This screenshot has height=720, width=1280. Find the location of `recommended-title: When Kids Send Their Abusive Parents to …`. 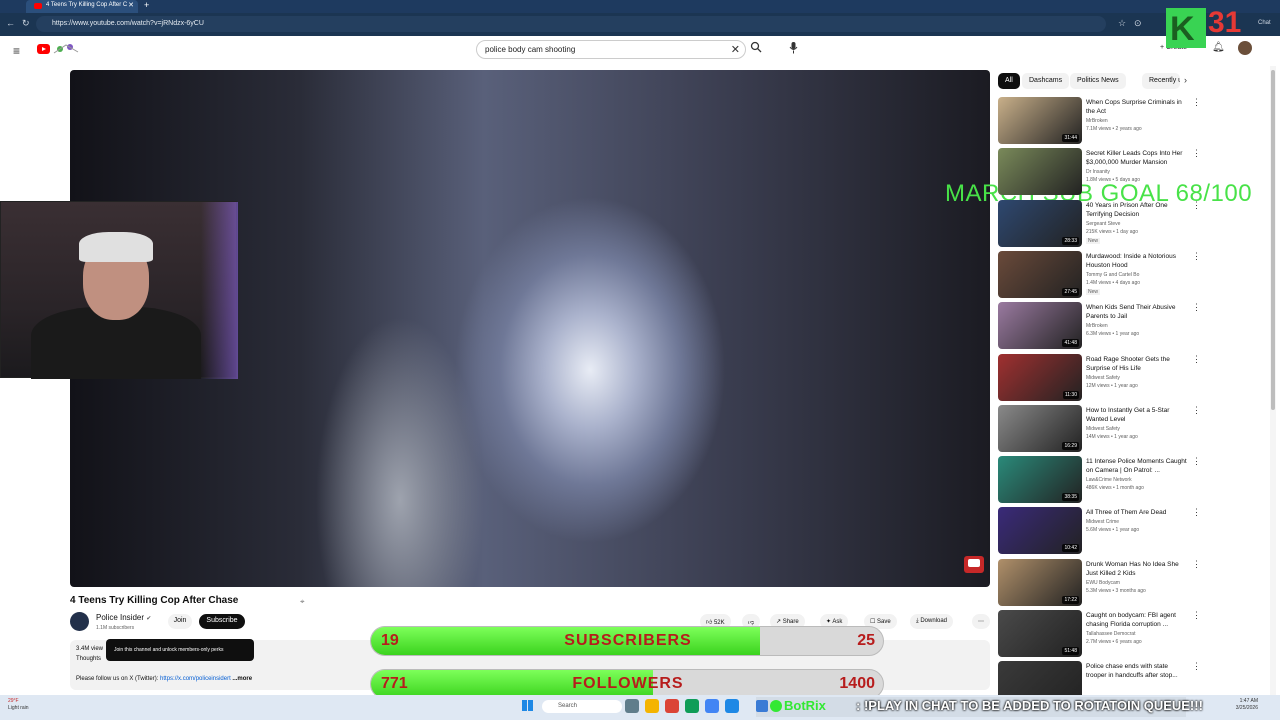

recommended-title: When Kids Send Their Abusive Parents to … is located at coordinates (1138, 312).